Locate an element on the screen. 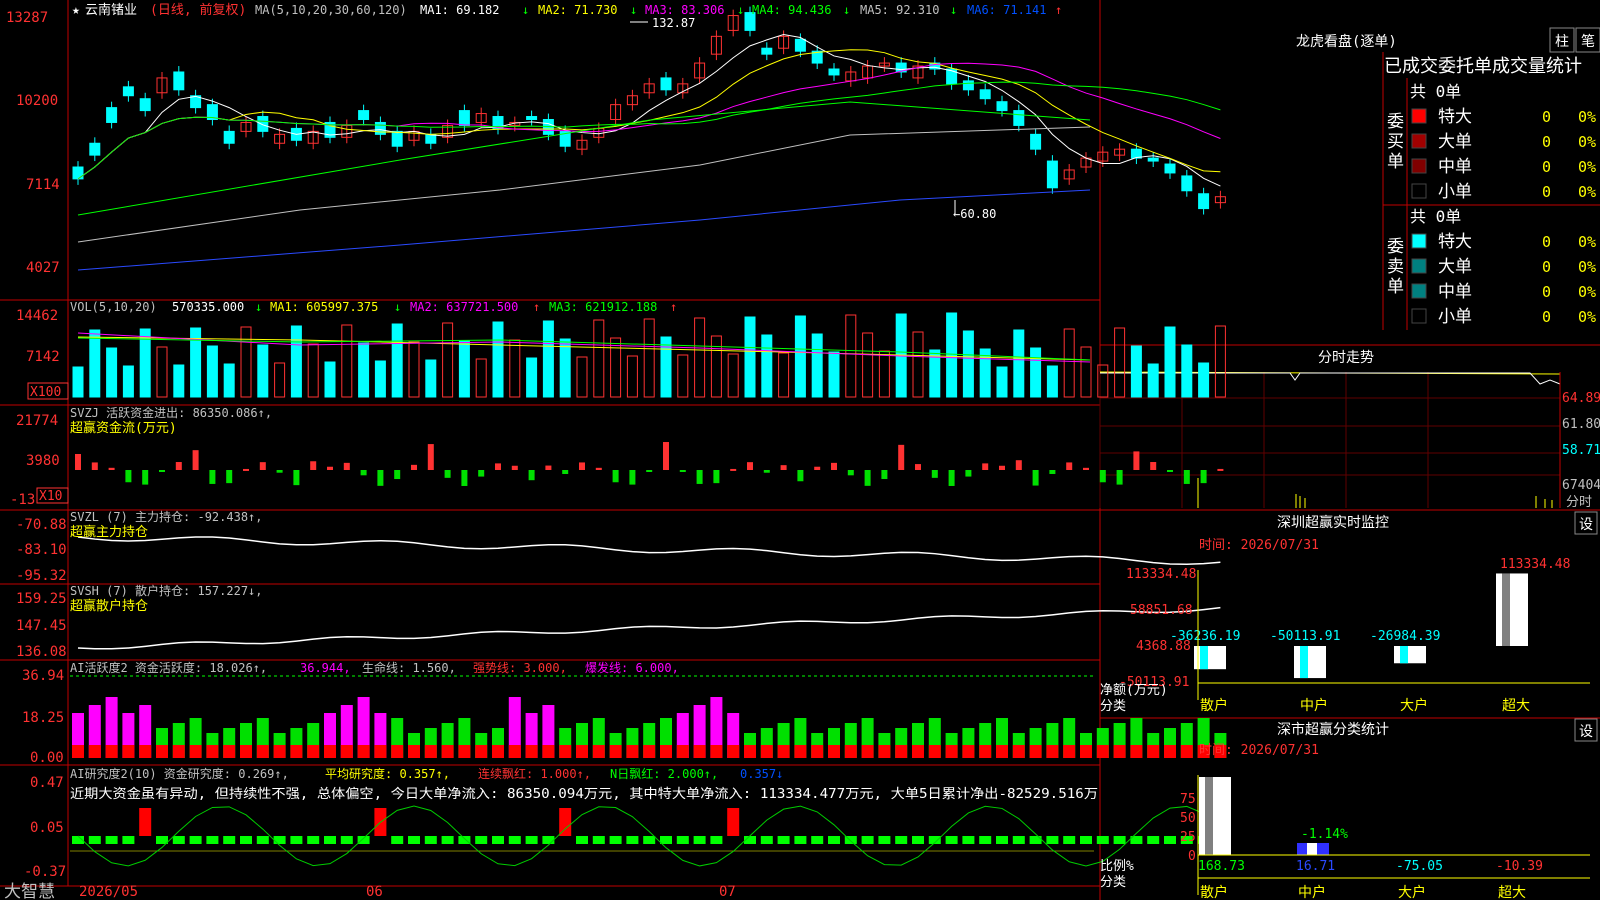  sz-class-axis-title: 比例% is located at coordinates (1117, 866).